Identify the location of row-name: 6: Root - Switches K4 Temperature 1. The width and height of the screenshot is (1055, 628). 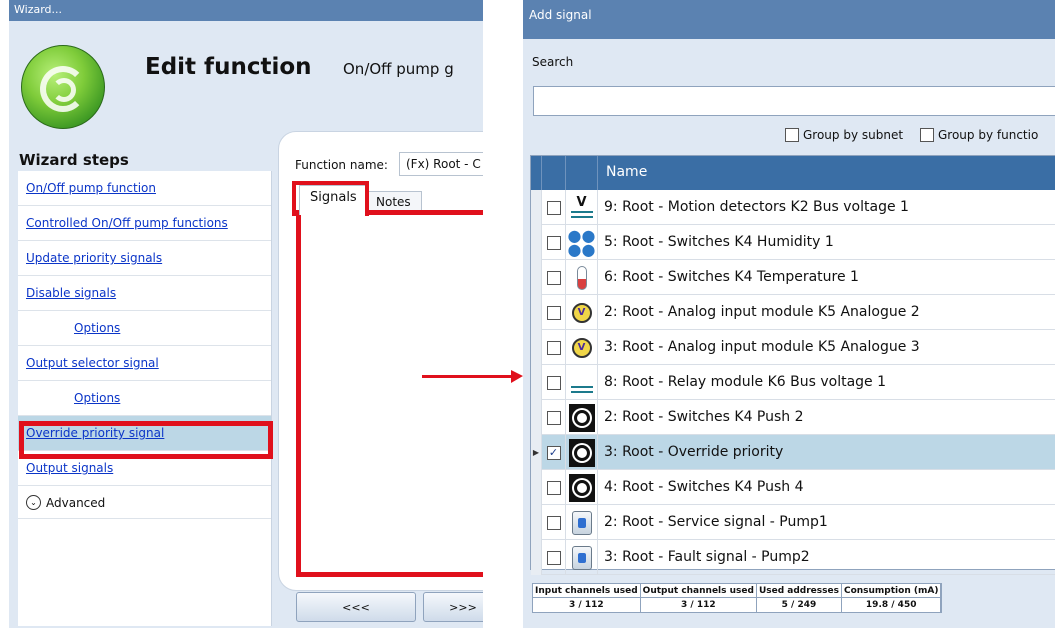
(731, 277).